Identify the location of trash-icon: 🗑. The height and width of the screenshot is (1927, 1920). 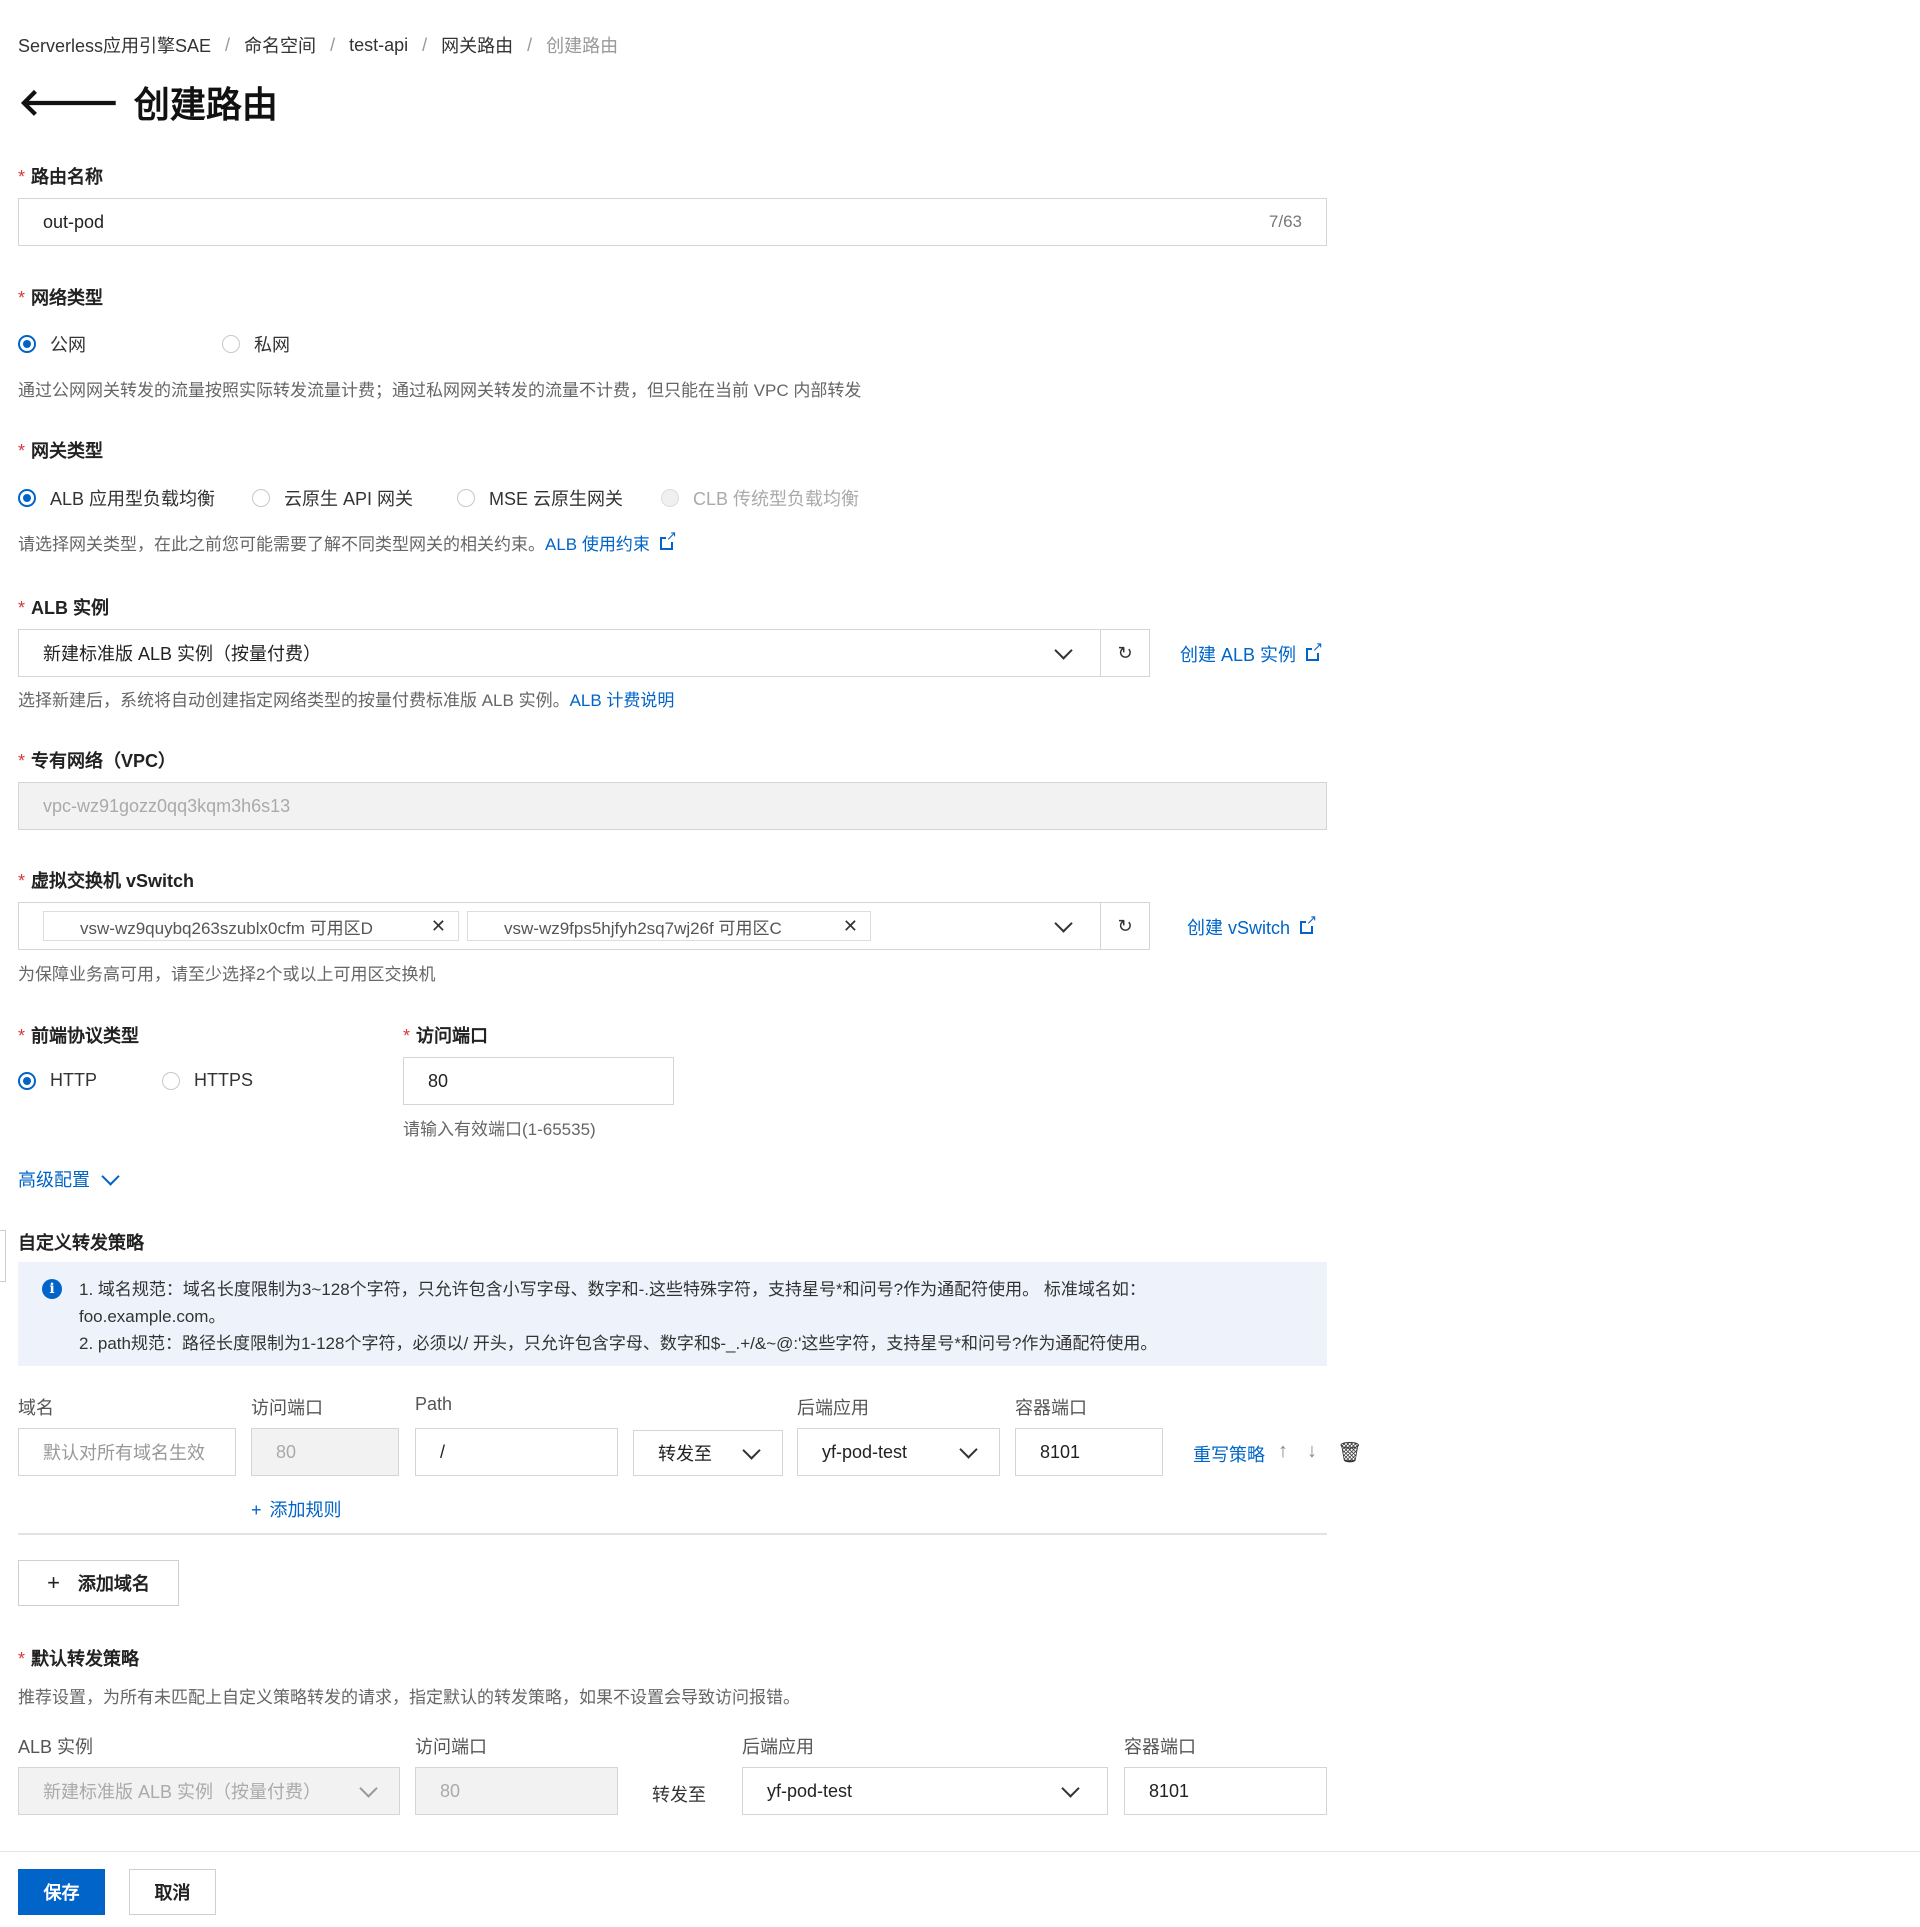
(1349, 1452).